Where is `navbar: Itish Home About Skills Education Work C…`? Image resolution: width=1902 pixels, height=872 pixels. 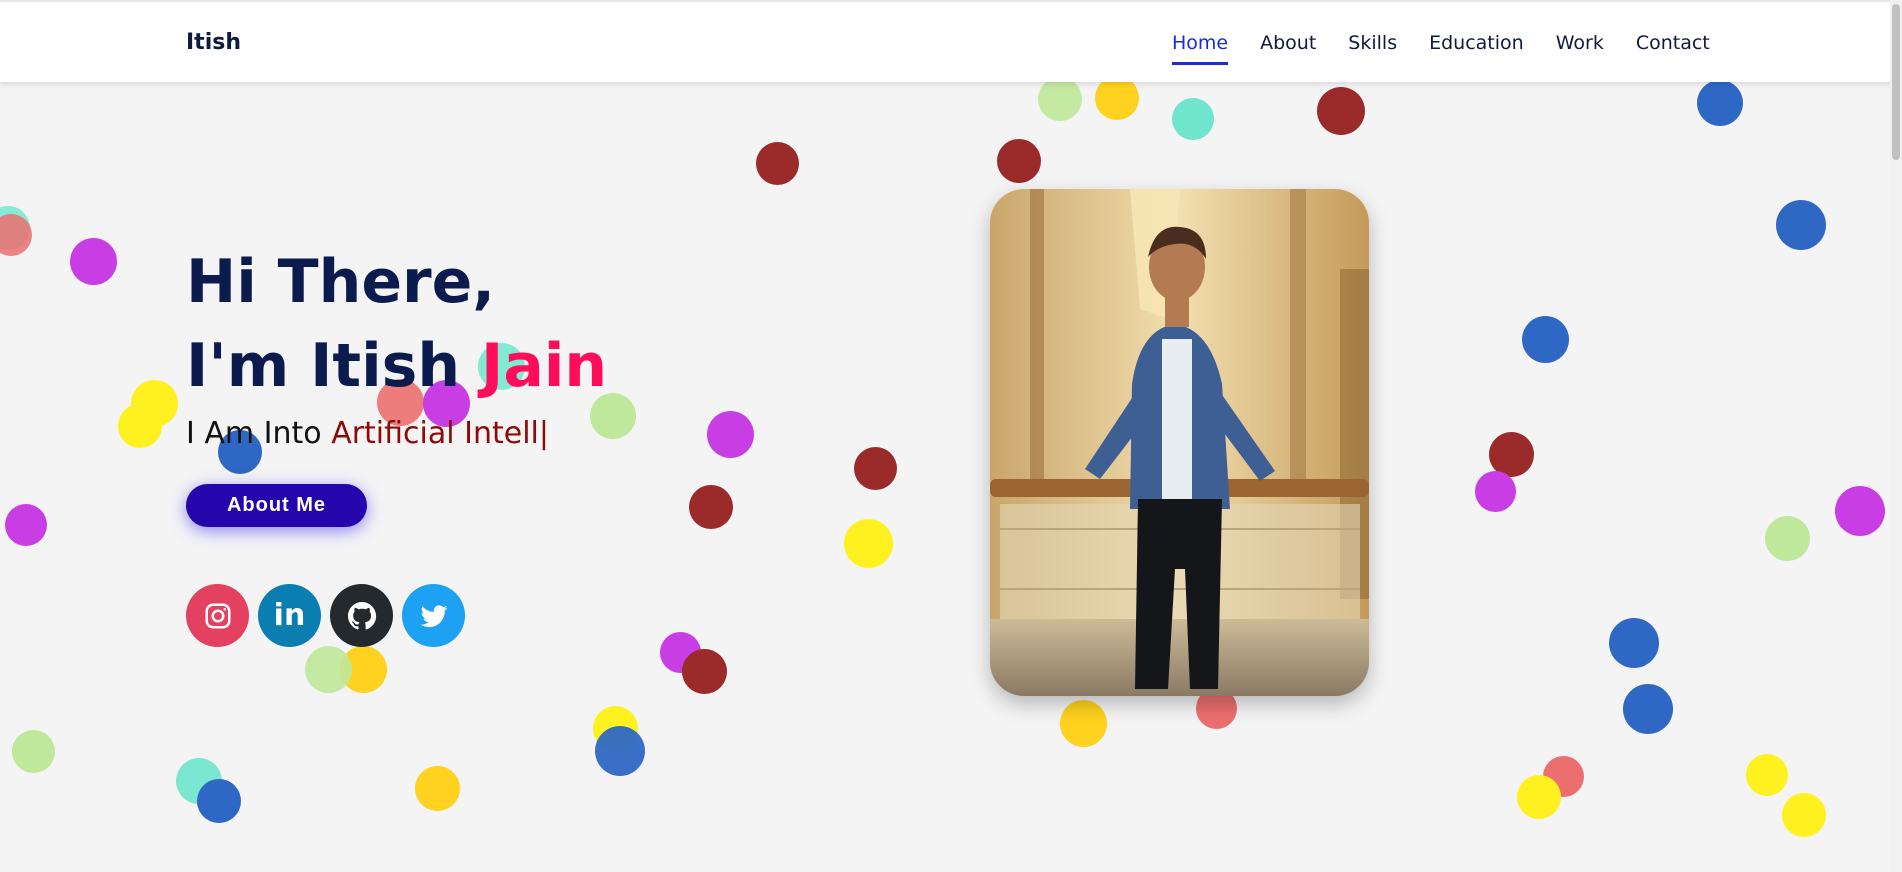
navbar: Itish Home About Skills Education Work C… is located at coordinates (951, 41).